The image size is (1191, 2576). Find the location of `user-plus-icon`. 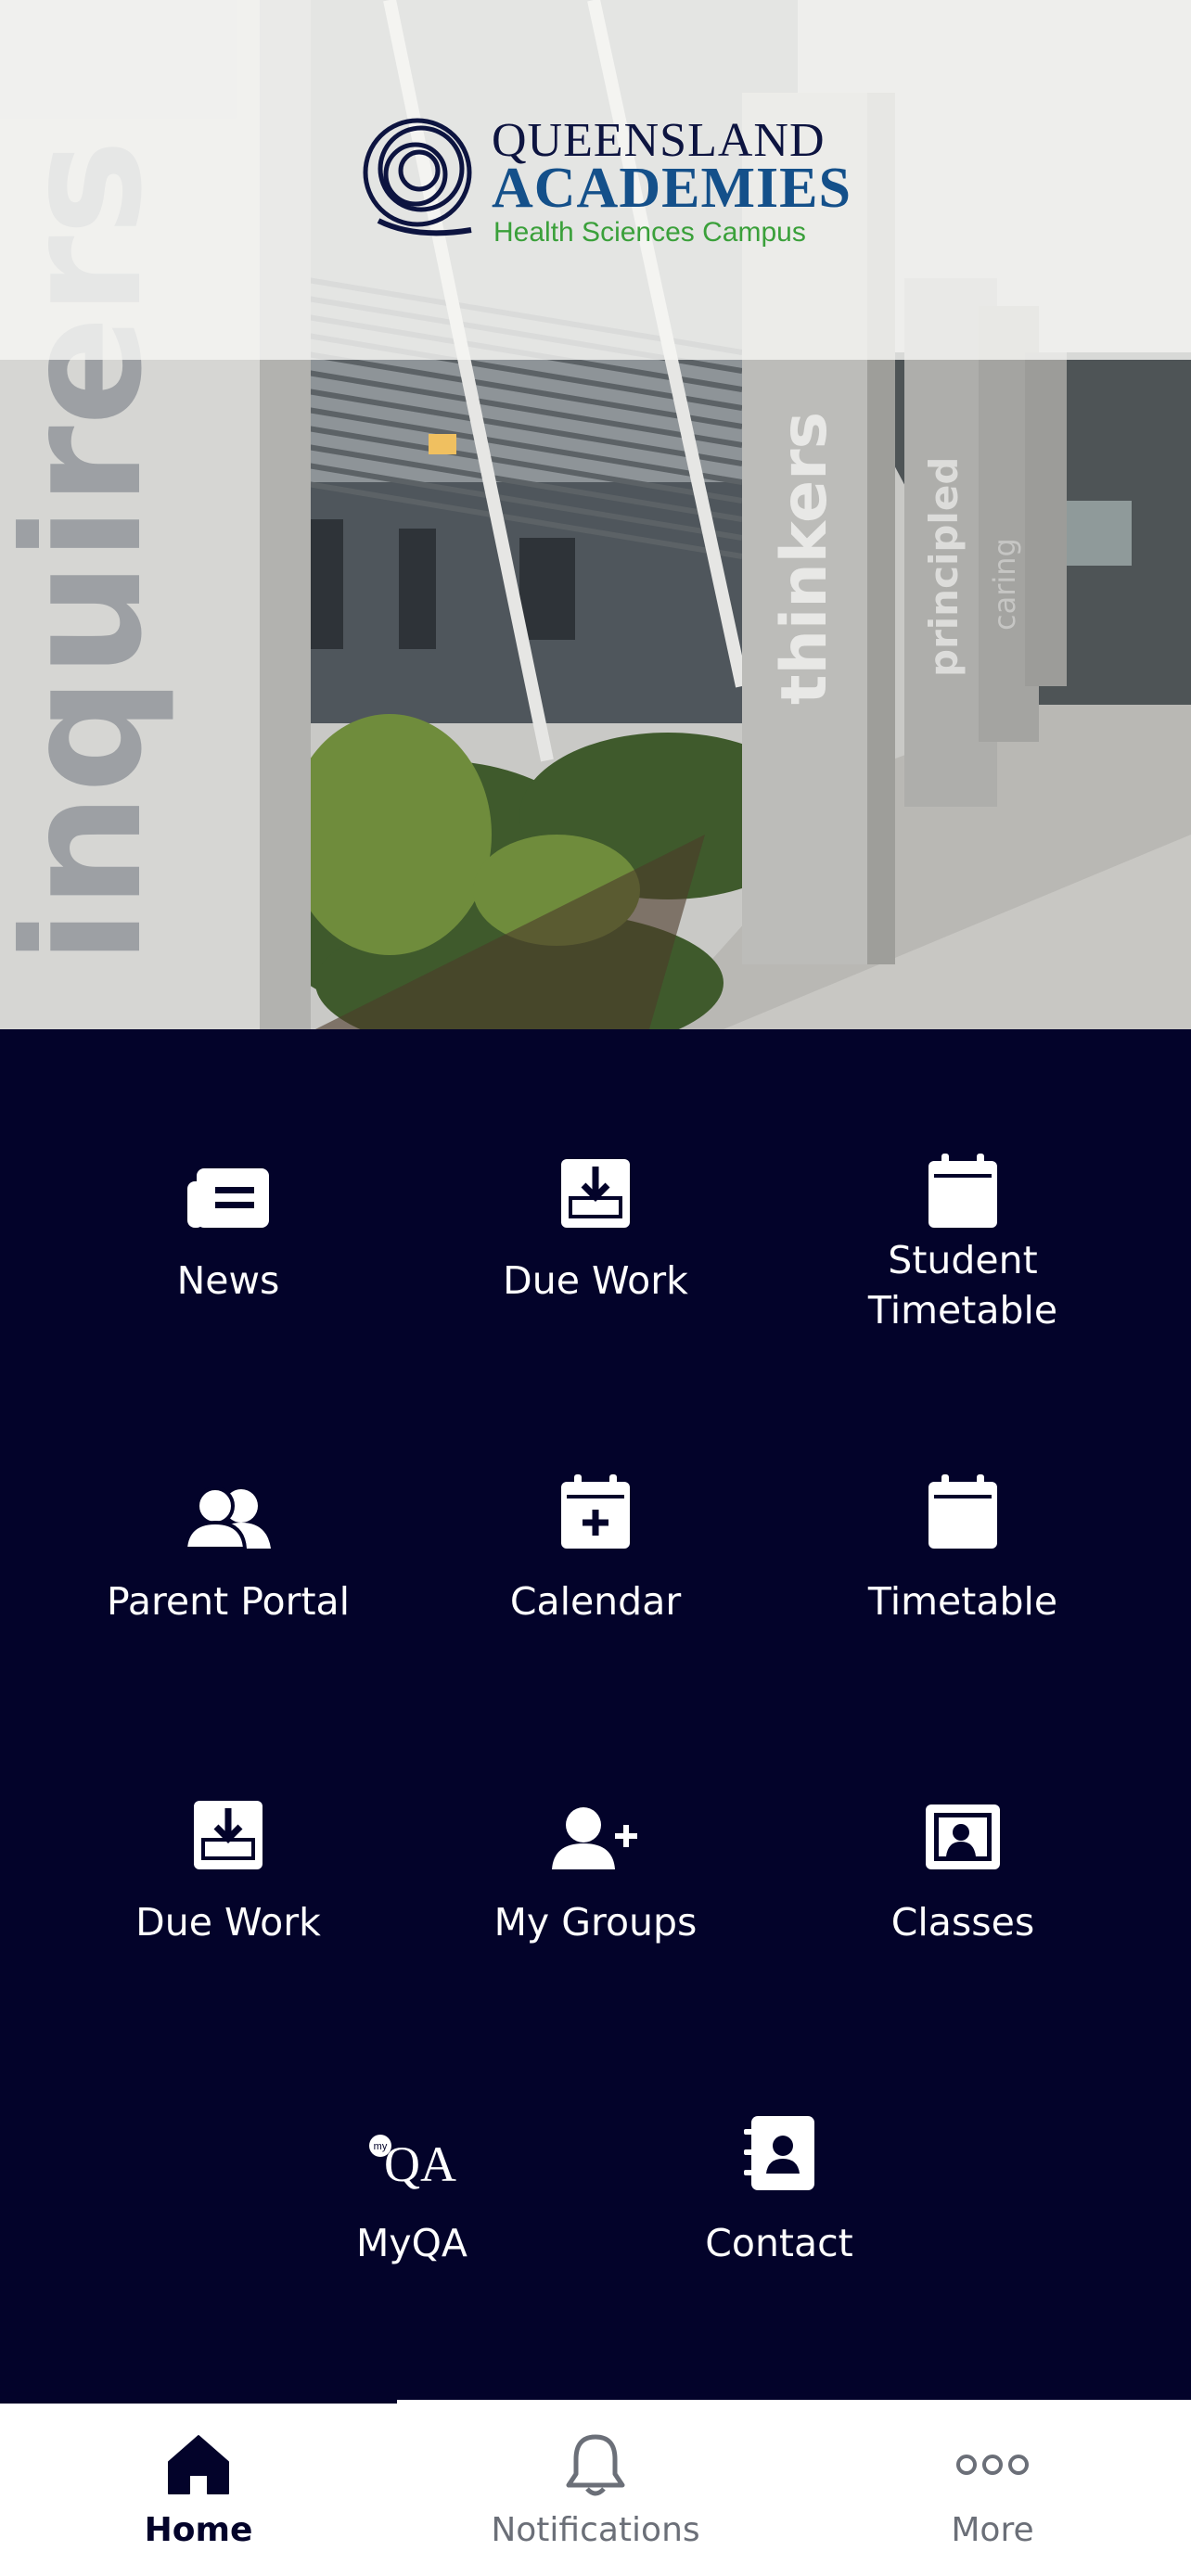

user-plus-icon is located at coordinates (595, 1826).